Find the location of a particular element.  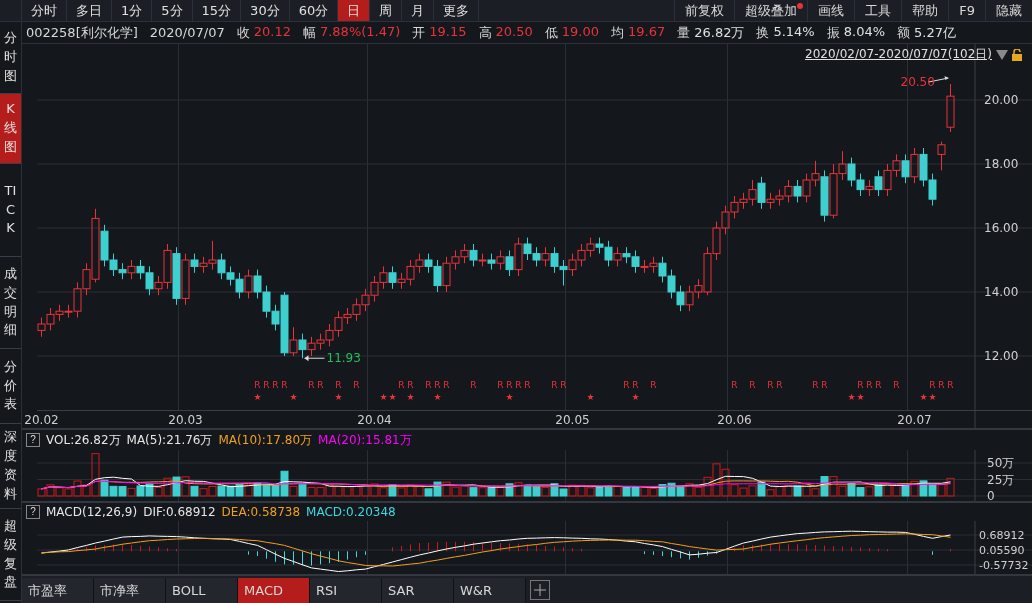

quote-value: 19.67 is located at coordinates (647, 32).